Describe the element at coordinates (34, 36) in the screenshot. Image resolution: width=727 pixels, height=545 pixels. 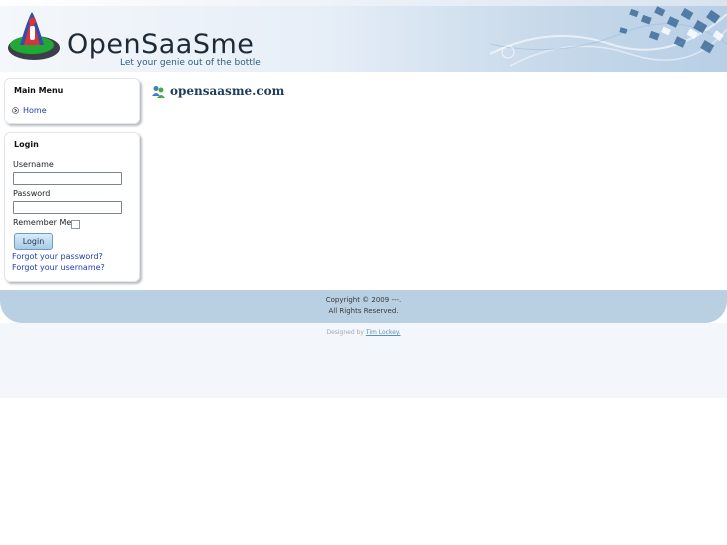
I see `genie-logo-icon` at that location.